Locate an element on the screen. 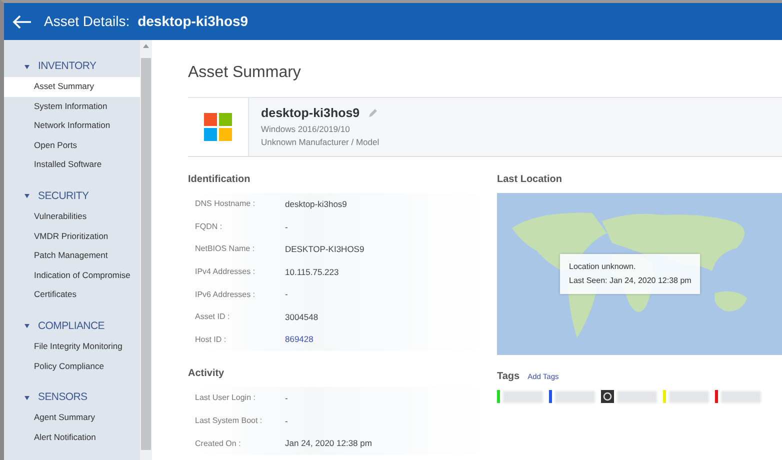 This screenshot has width=782, height=460. field-label: DNS Hostname : is located at coordinates (225, 204).